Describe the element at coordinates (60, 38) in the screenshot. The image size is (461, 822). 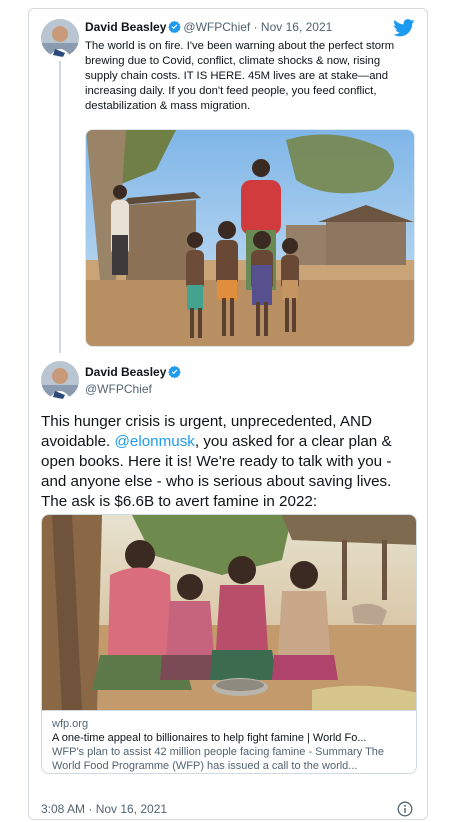
I see `quoted-author-avatar` at that location.